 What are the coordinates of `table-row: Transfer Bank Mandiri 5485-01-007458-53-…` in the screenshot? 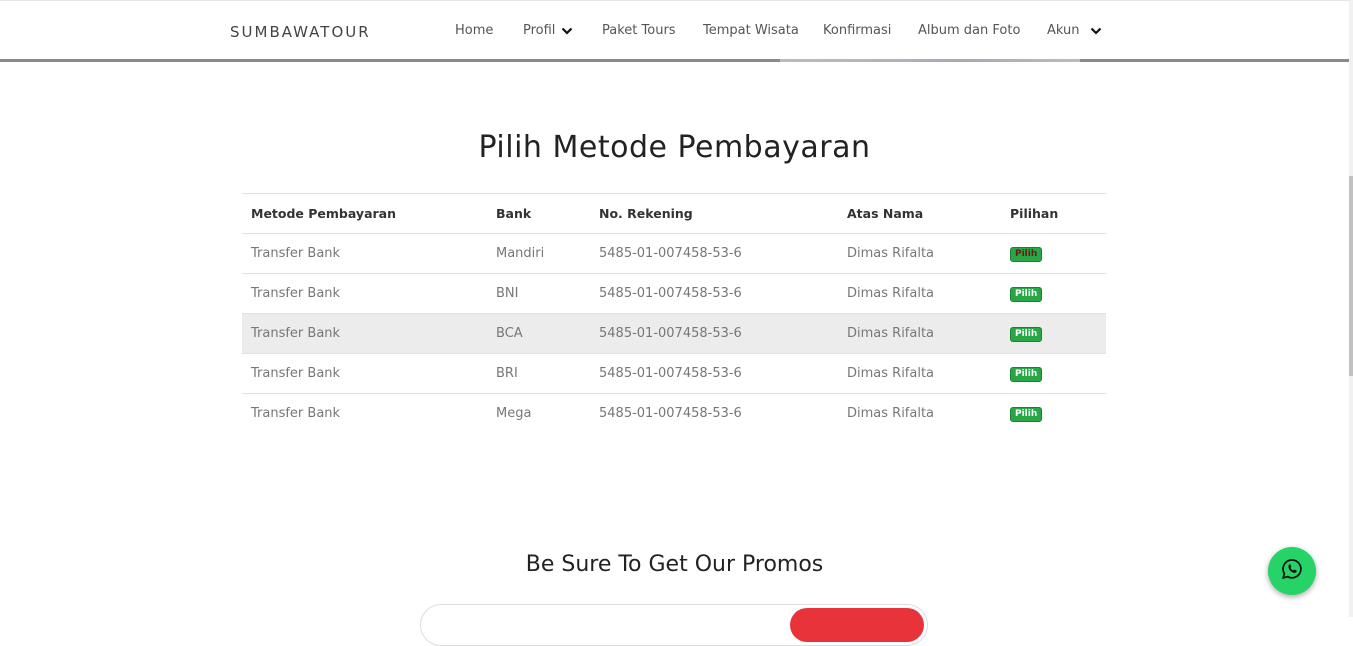 It's located at (674, 253).